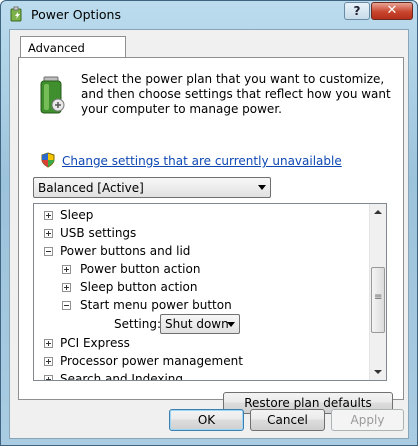 This screenshot has height=446, width=418. What do you see at coordinates (357, 11) in the screenshot?
I see `help-button: ?` at bounding box center [357, 11].